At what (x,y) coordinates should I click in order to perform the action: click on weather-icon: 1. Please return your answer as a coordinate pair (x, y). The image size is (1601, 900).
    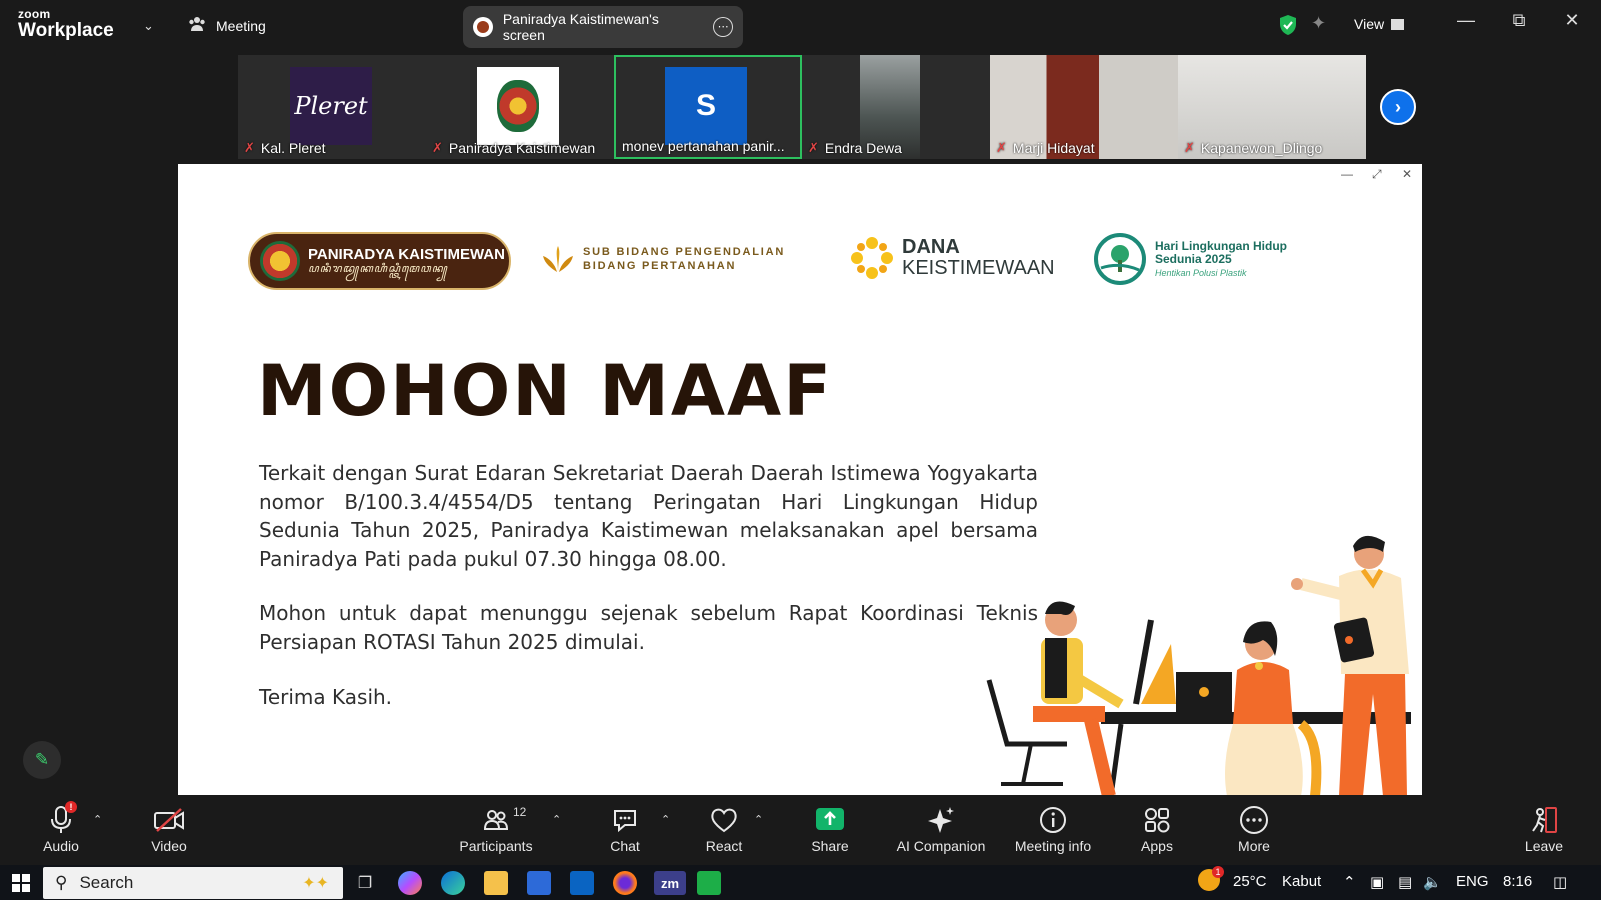
    Looking at the image, I should click on (1211, 880).